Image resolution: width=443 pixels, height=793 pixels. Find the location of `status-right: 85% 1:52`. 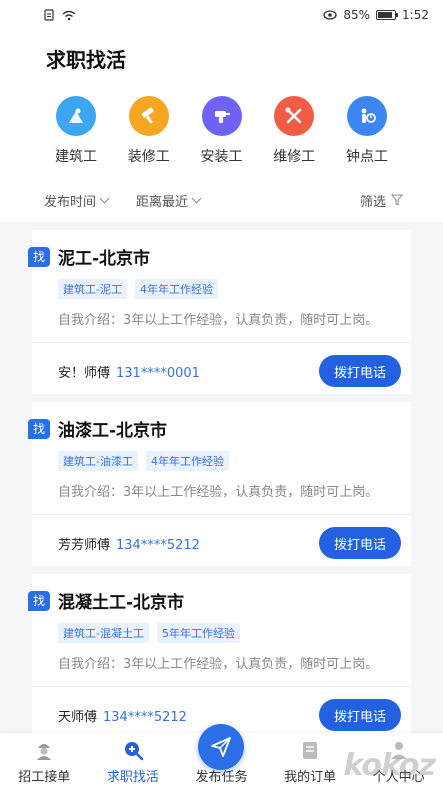

status-right: 85% 1:52 is located at coordinates (376, 15).